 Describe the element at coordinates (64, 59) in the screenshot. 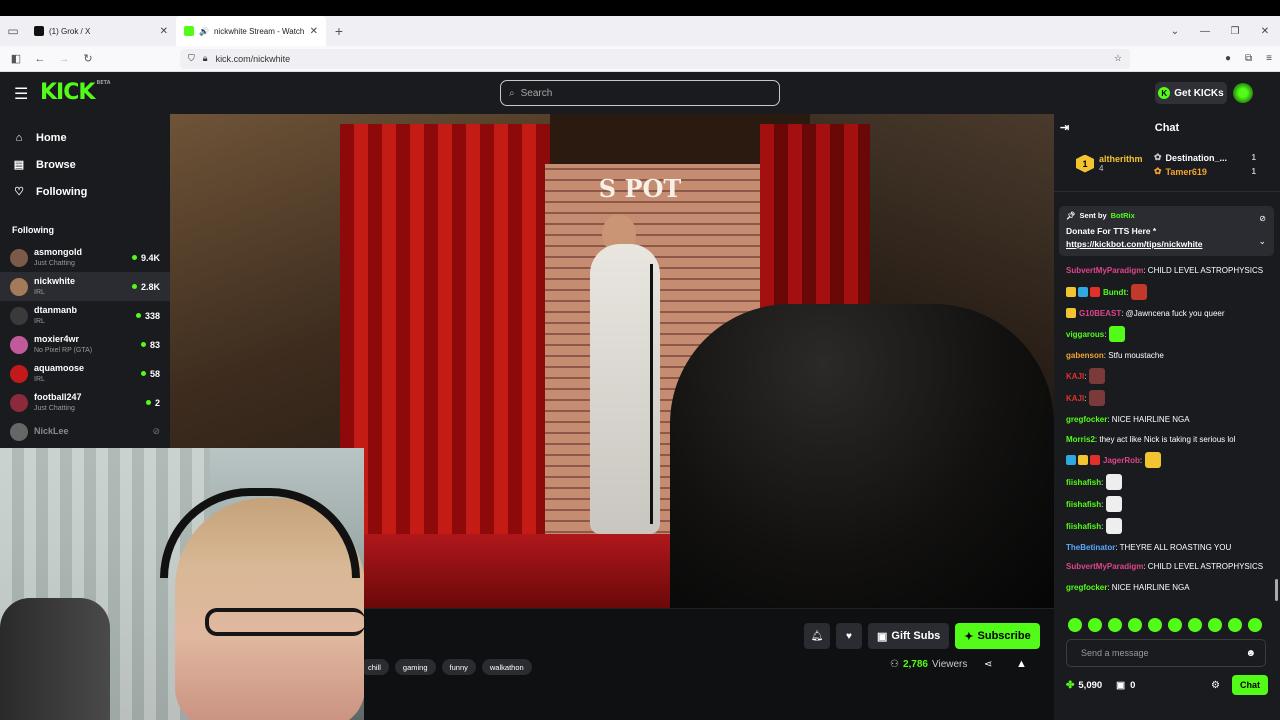

I see `forward-icon: →` at that location.